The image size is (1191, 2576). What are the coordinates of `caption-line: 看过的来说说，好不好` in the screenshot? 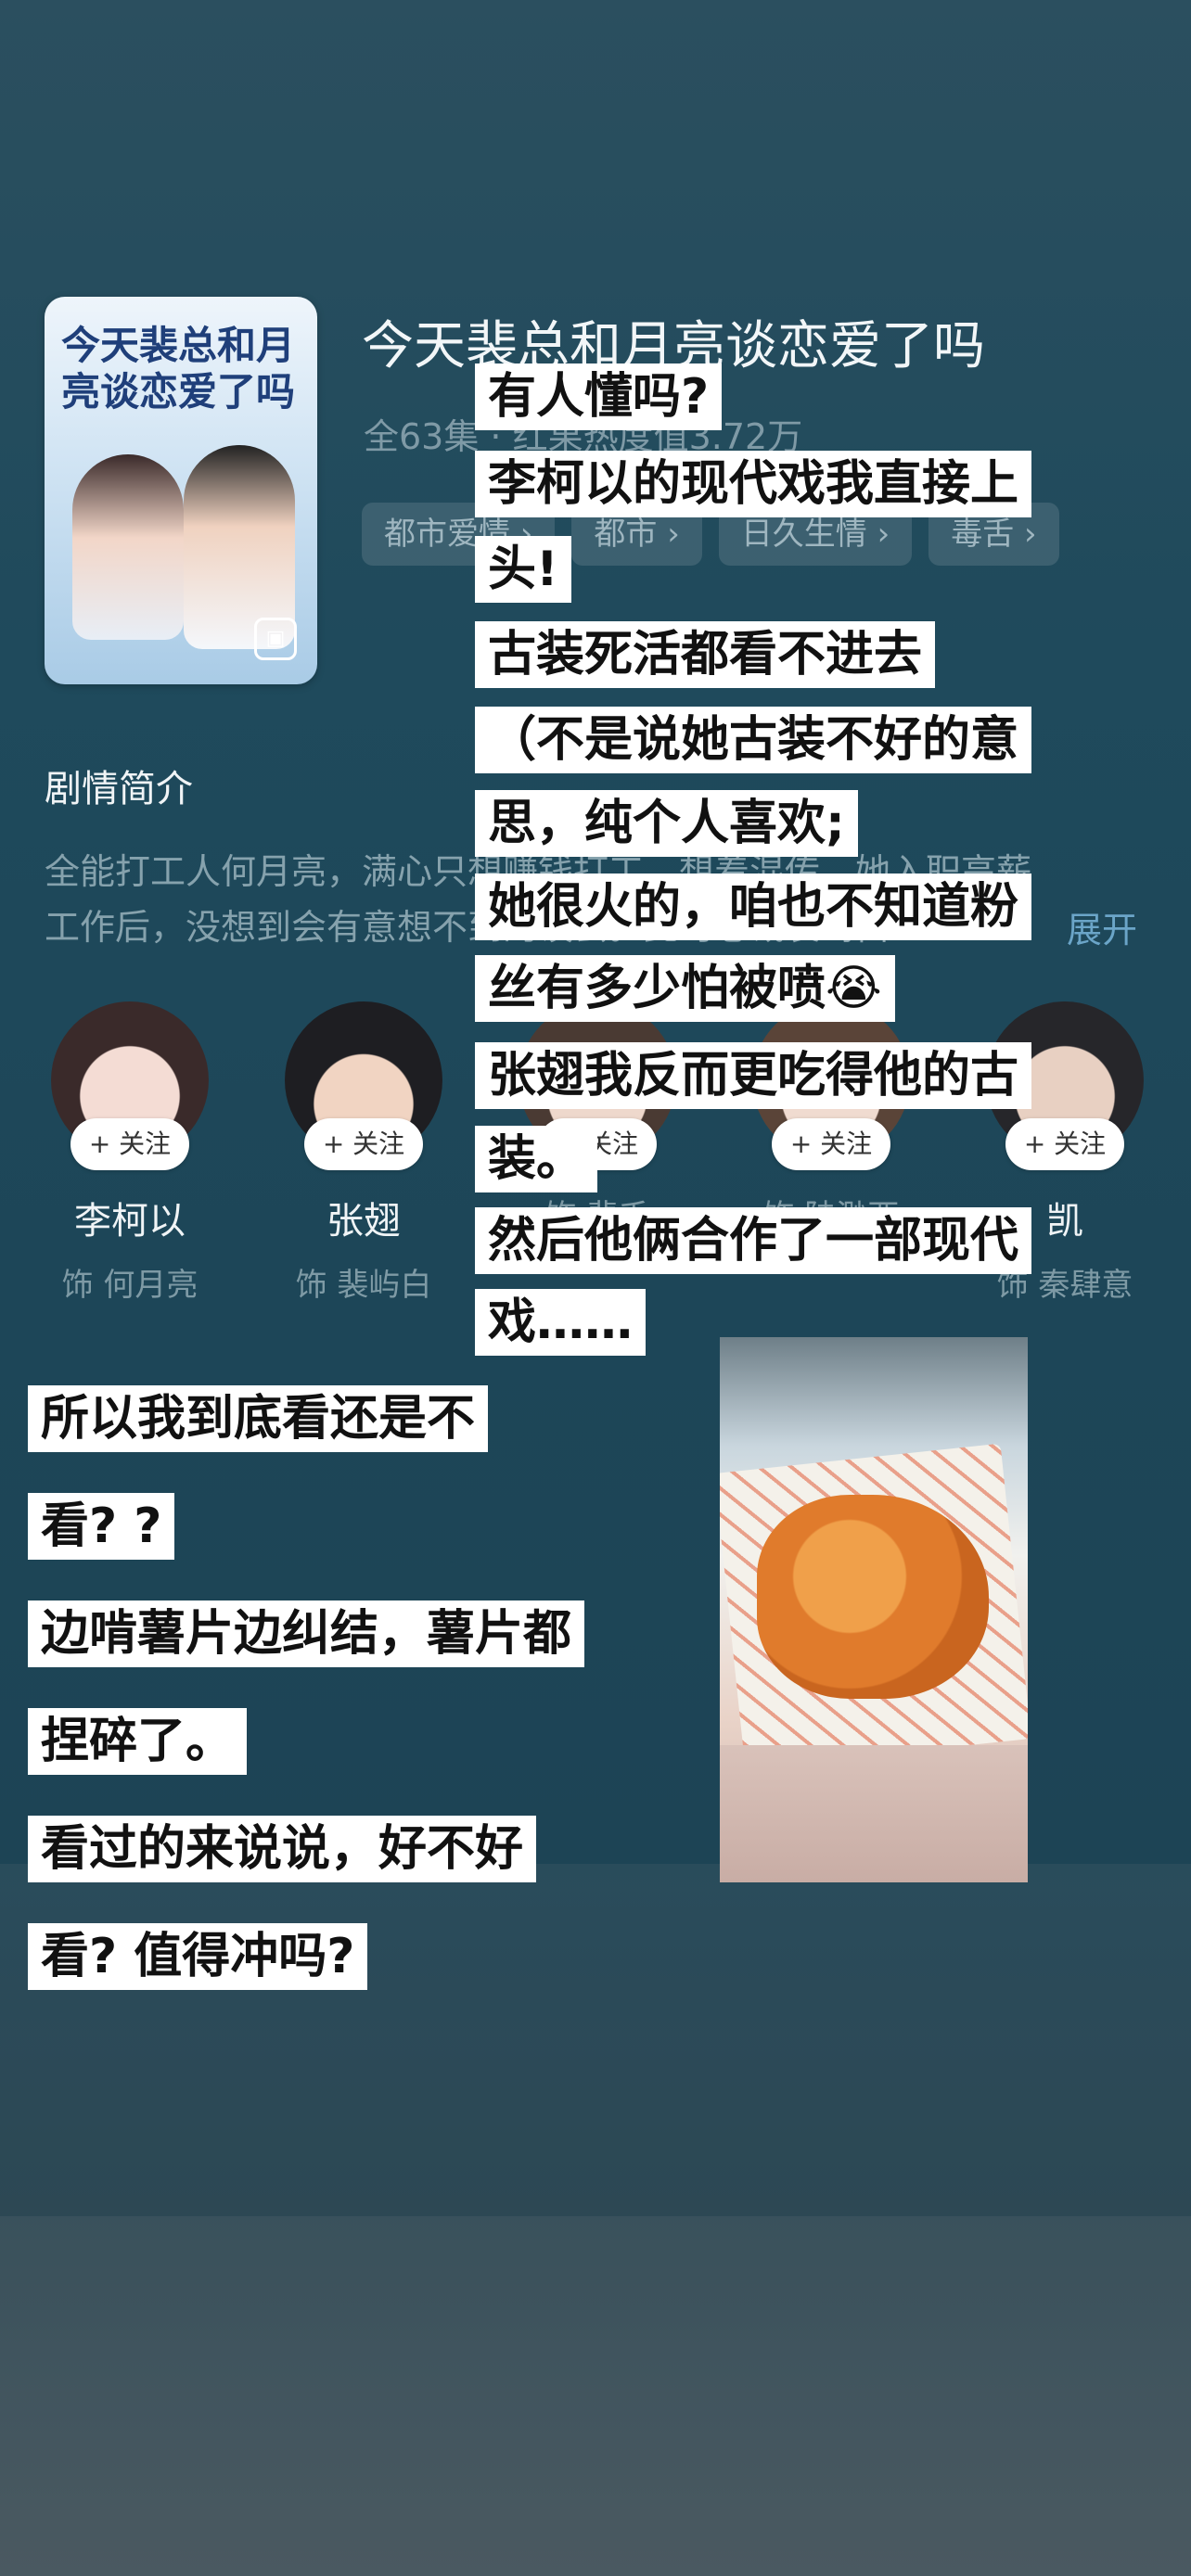 It's located at (283, 1849).